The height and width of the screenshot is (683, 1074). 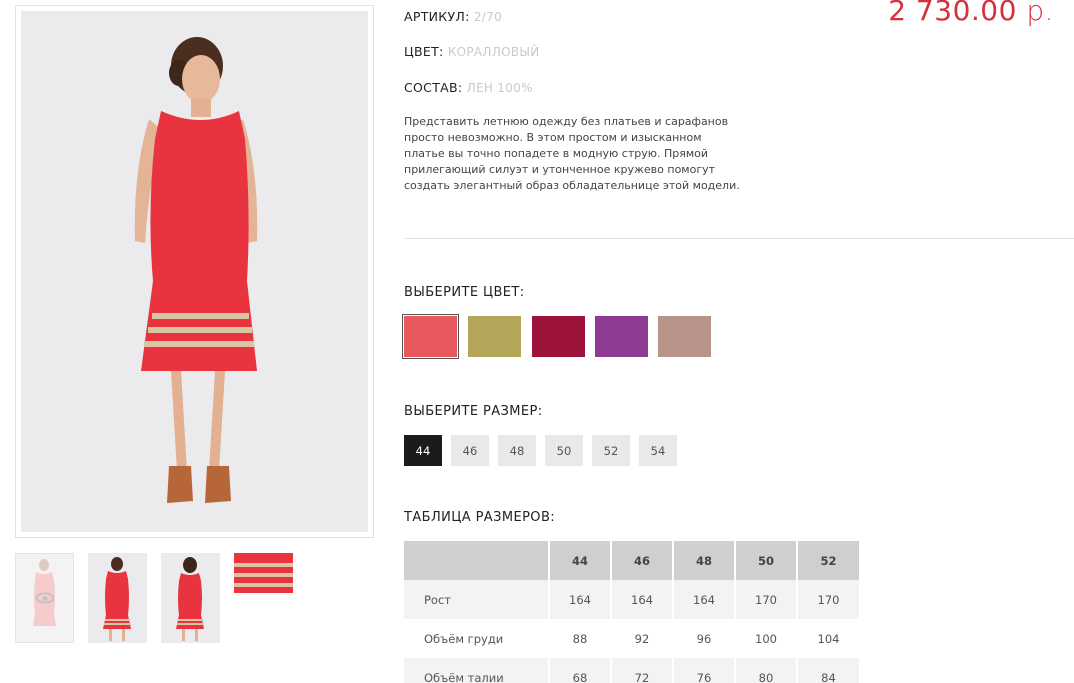 I want to click on price-amount: 2 730.00, so click(x=952, y=13).